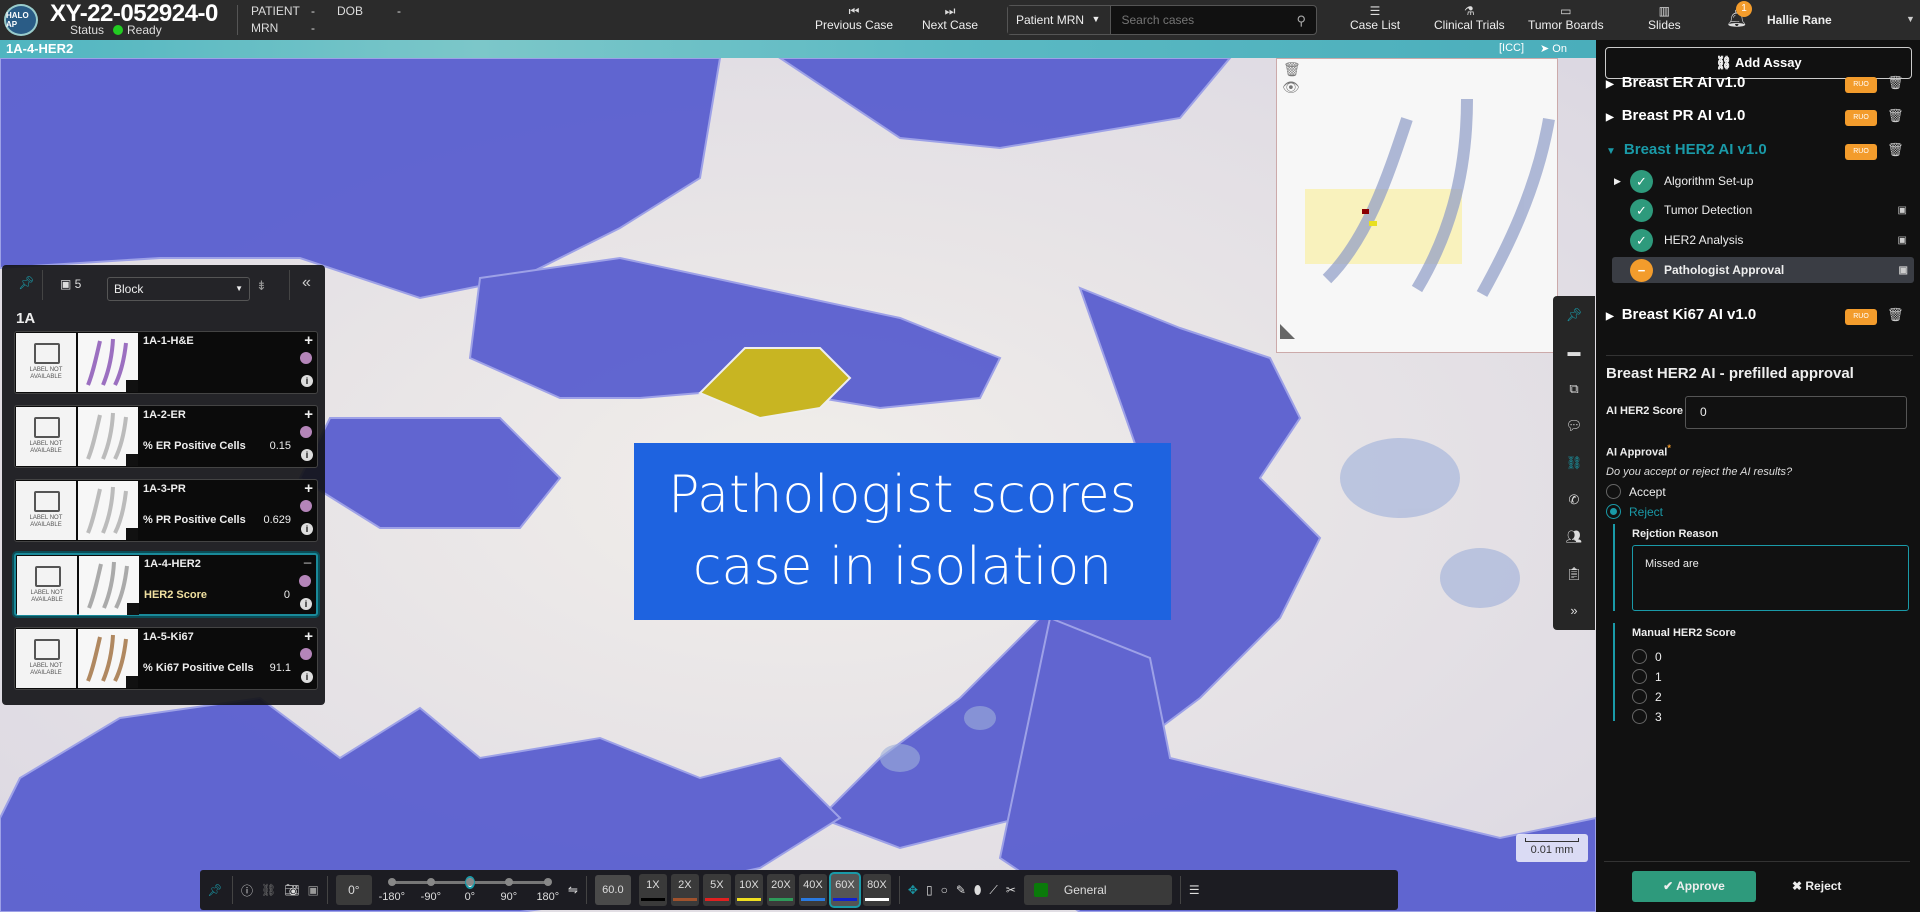 This screenshot has width=1920, height=912. Describe the element at coordinates (716, 890) in the screenshot. I see `zoom-5x-button: 5X` at that location.